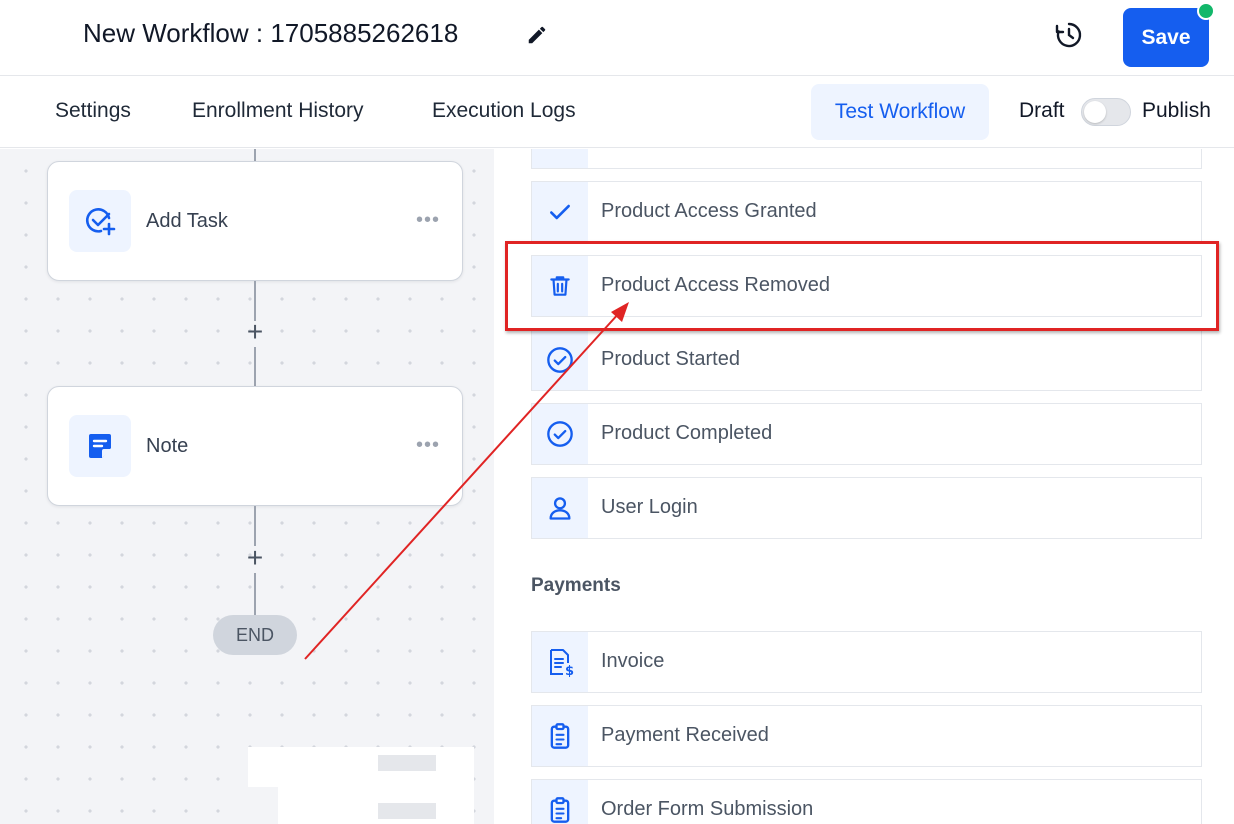  Describe the element at coordinates (1069, 35) in the screenshot. I see `history-icon` at that location.